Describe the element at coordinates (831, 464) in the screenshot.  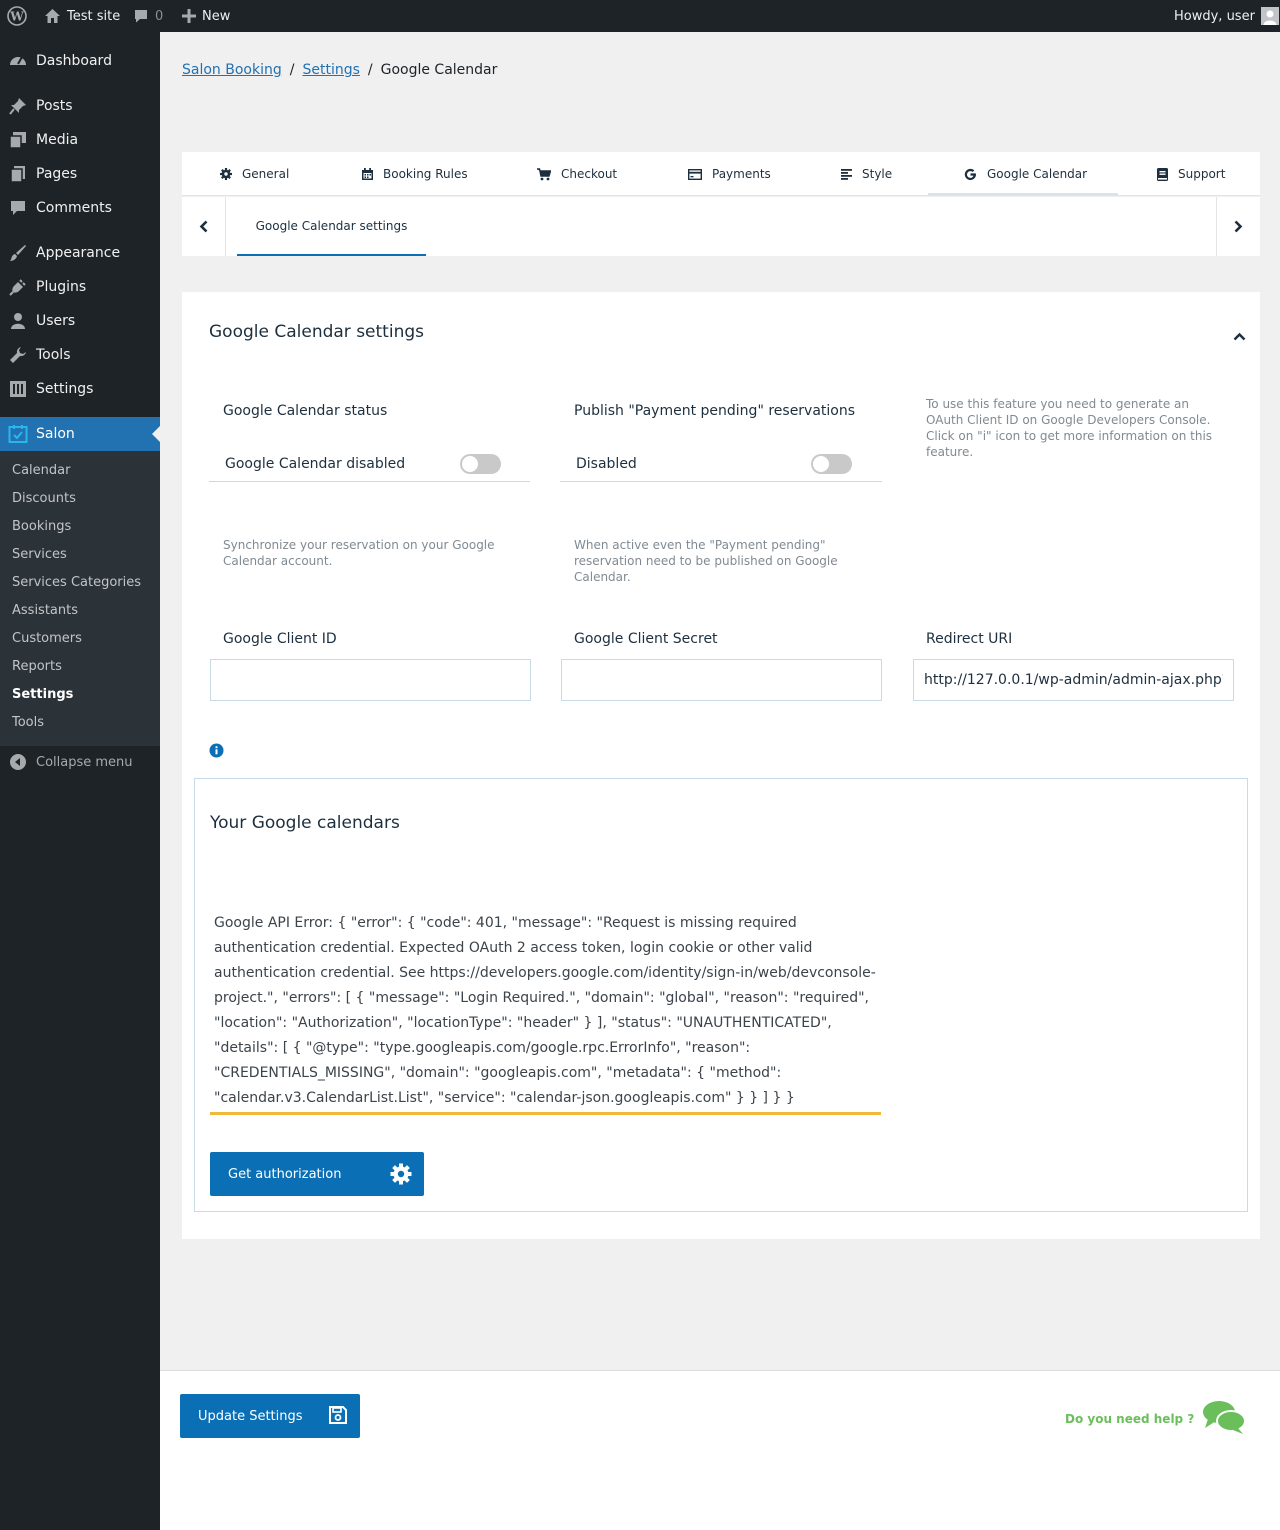
I see `publish-pending-toggle` at that location.